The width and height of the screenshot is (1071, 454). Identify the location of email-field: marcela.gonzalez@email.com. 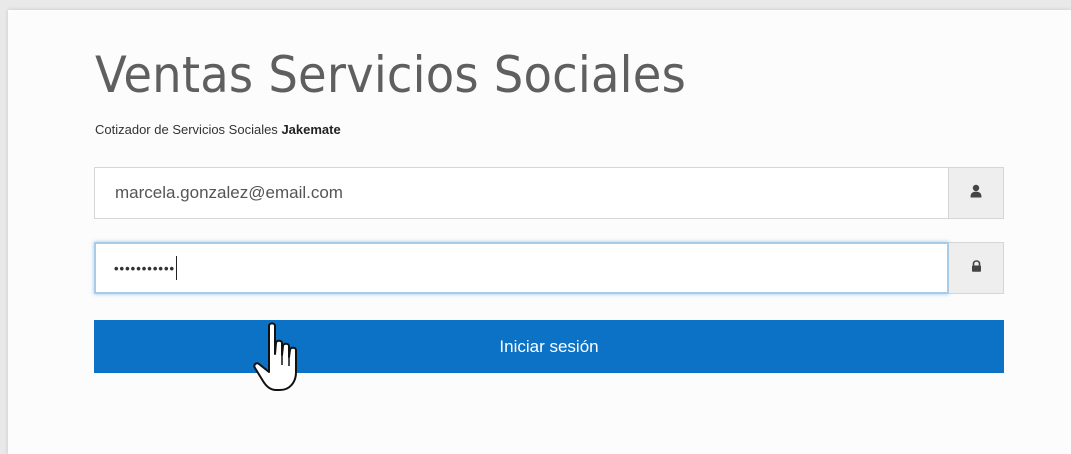
(521, 193).